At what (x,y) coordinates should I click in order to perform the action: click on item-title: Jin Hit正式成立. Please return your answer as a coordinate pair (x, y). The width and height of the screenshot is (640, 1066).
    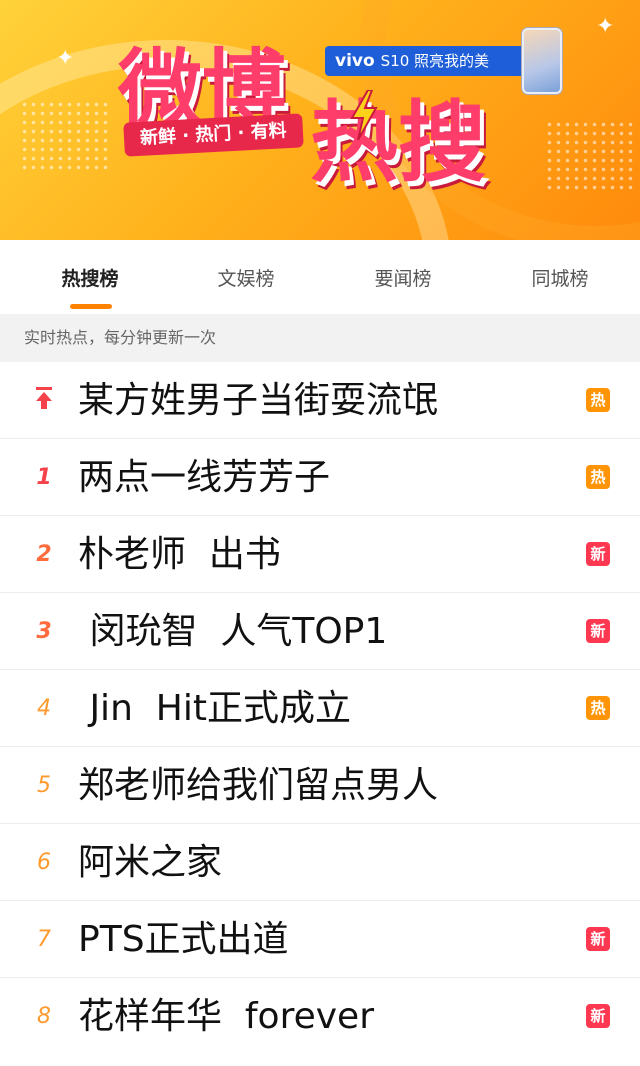
    Looking at the image, I should click on (214, 708).